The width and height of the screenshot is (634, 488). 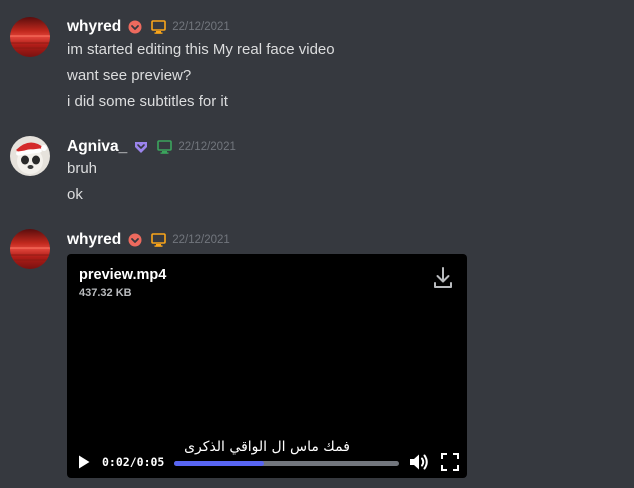 I want to click on video-time: 0:02/0:05, so click(x=133, y=462).